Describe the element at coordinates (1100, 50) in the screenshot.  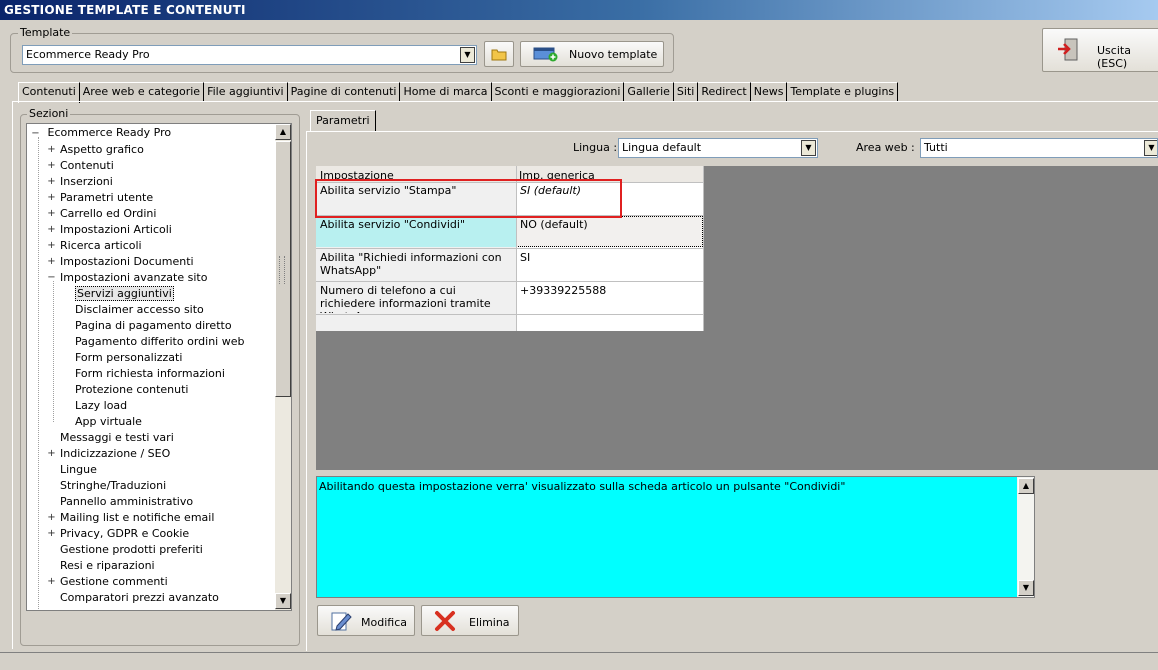
I see `exit-button: Uscita (ESC)` at that location.